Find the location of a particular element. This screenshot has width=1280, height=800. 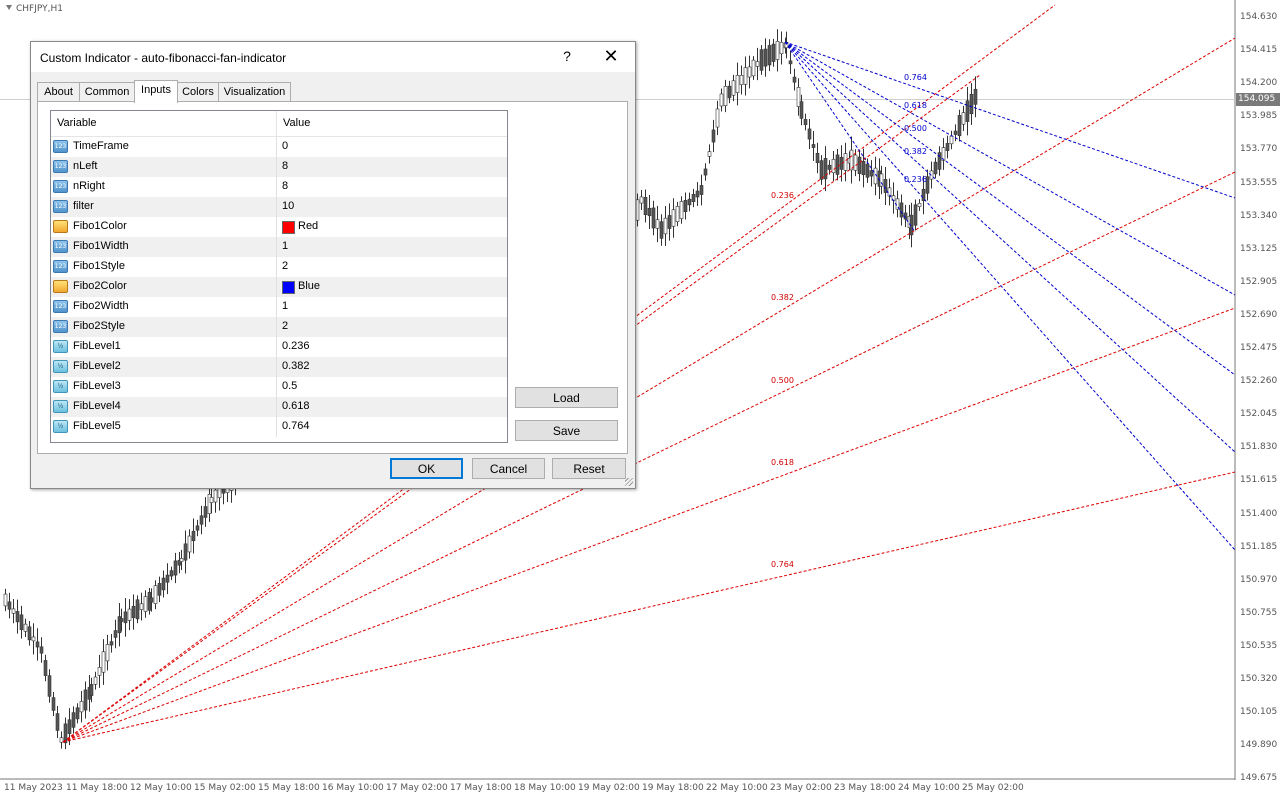

tab-colors: Colors is located at coordinates (198, 92).